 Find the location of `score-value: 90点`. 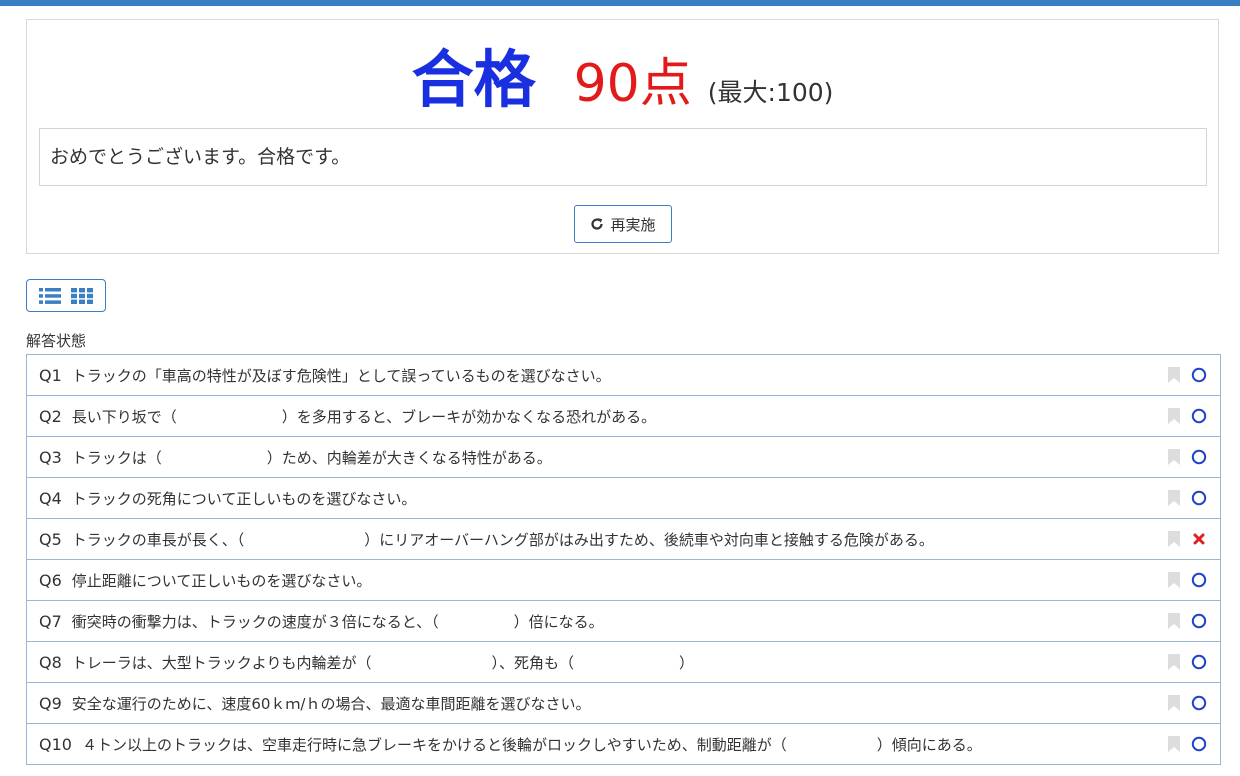

score-value: 90点 is located at coordinates (632, 84).